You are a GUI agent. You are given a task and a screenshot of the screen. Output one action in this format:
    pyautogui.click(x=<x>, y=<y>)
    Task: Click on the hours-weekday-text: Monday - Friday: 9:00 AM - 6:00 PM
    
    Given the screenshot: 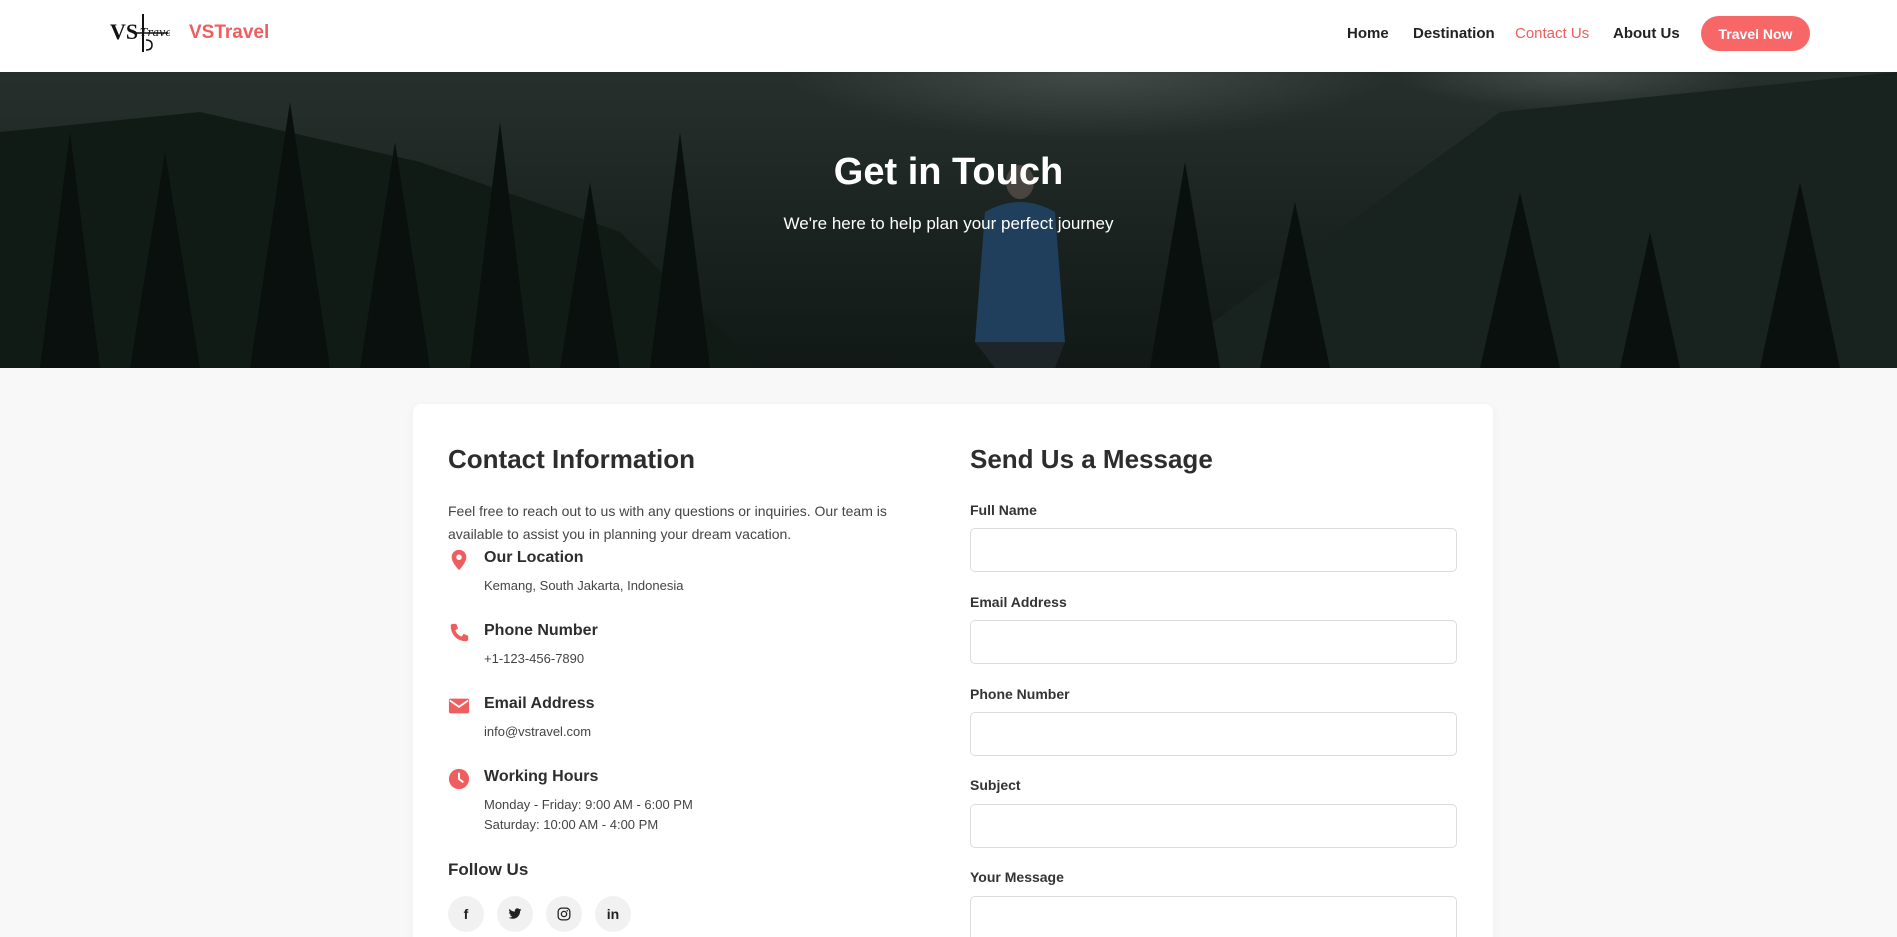 What is the action you would take?
    pyautogui.click(x=588, y=804)
    